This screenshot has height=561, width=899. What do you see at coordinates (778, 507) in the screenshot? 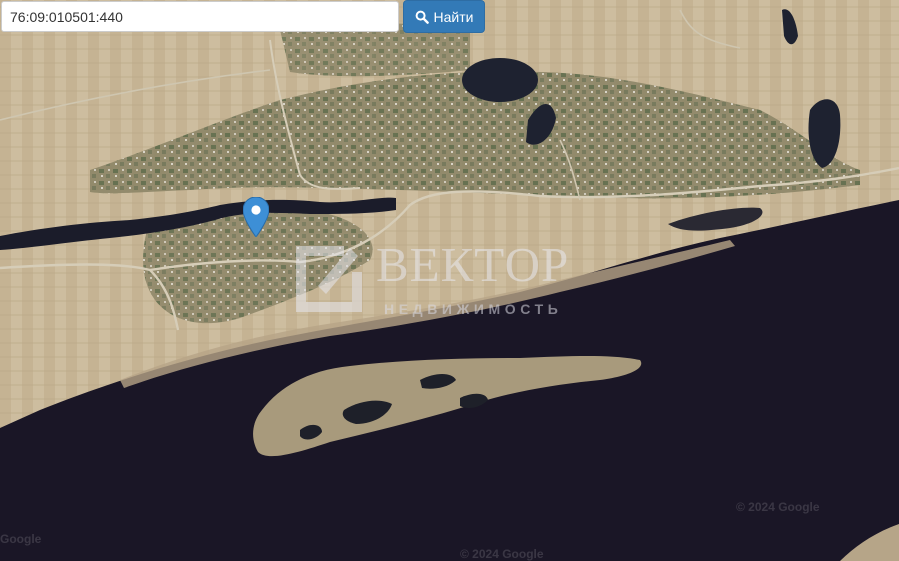
I see `map-attribution-right: © 2024 Google` at bounding box center [778, 507].